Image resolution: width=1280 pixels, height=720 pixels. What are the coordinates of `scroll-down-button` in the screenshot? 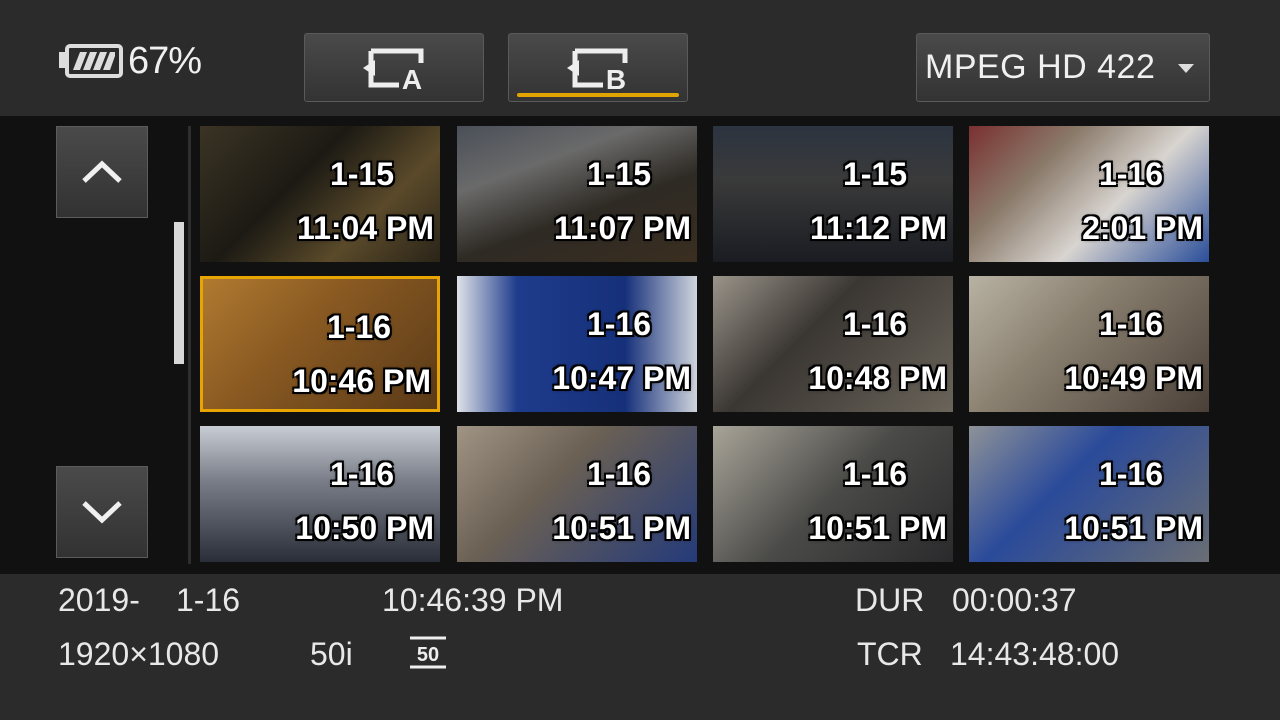 It's located at (102, 512).